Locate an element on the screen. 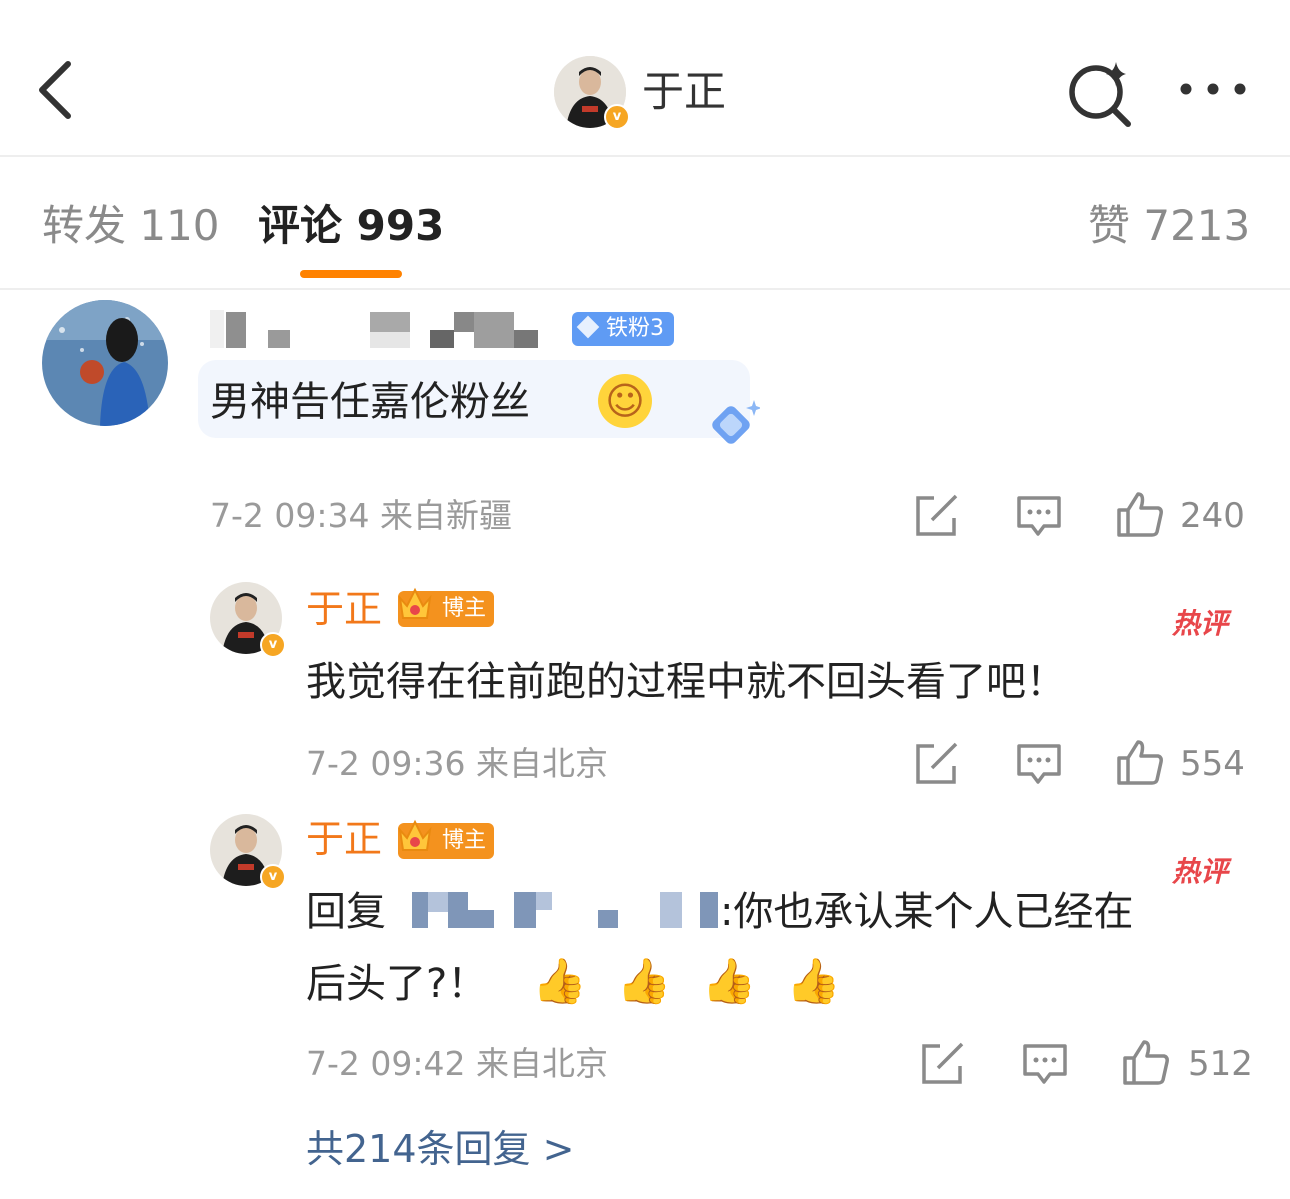 This screenshot has width=1290, height=1199. more-button is located at coordinates (1213, 89).